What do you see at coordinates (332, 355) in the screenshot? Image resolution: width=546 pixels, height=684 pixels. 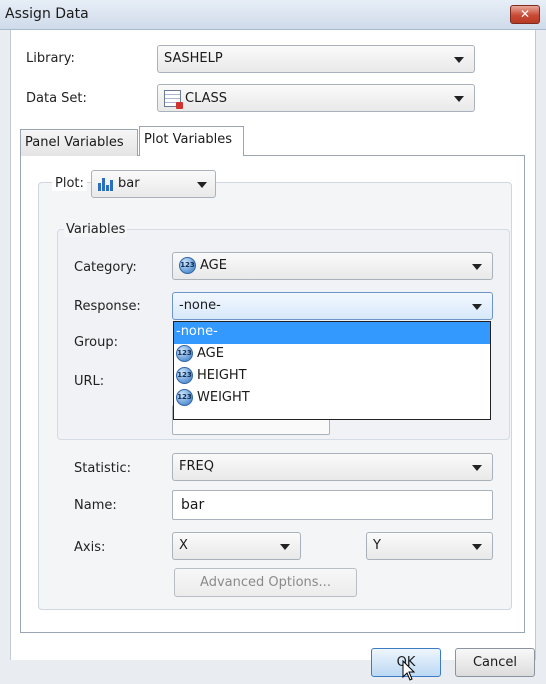 I see `dropdown-option-age: 123 AGE` at bounding box center [332, 355].